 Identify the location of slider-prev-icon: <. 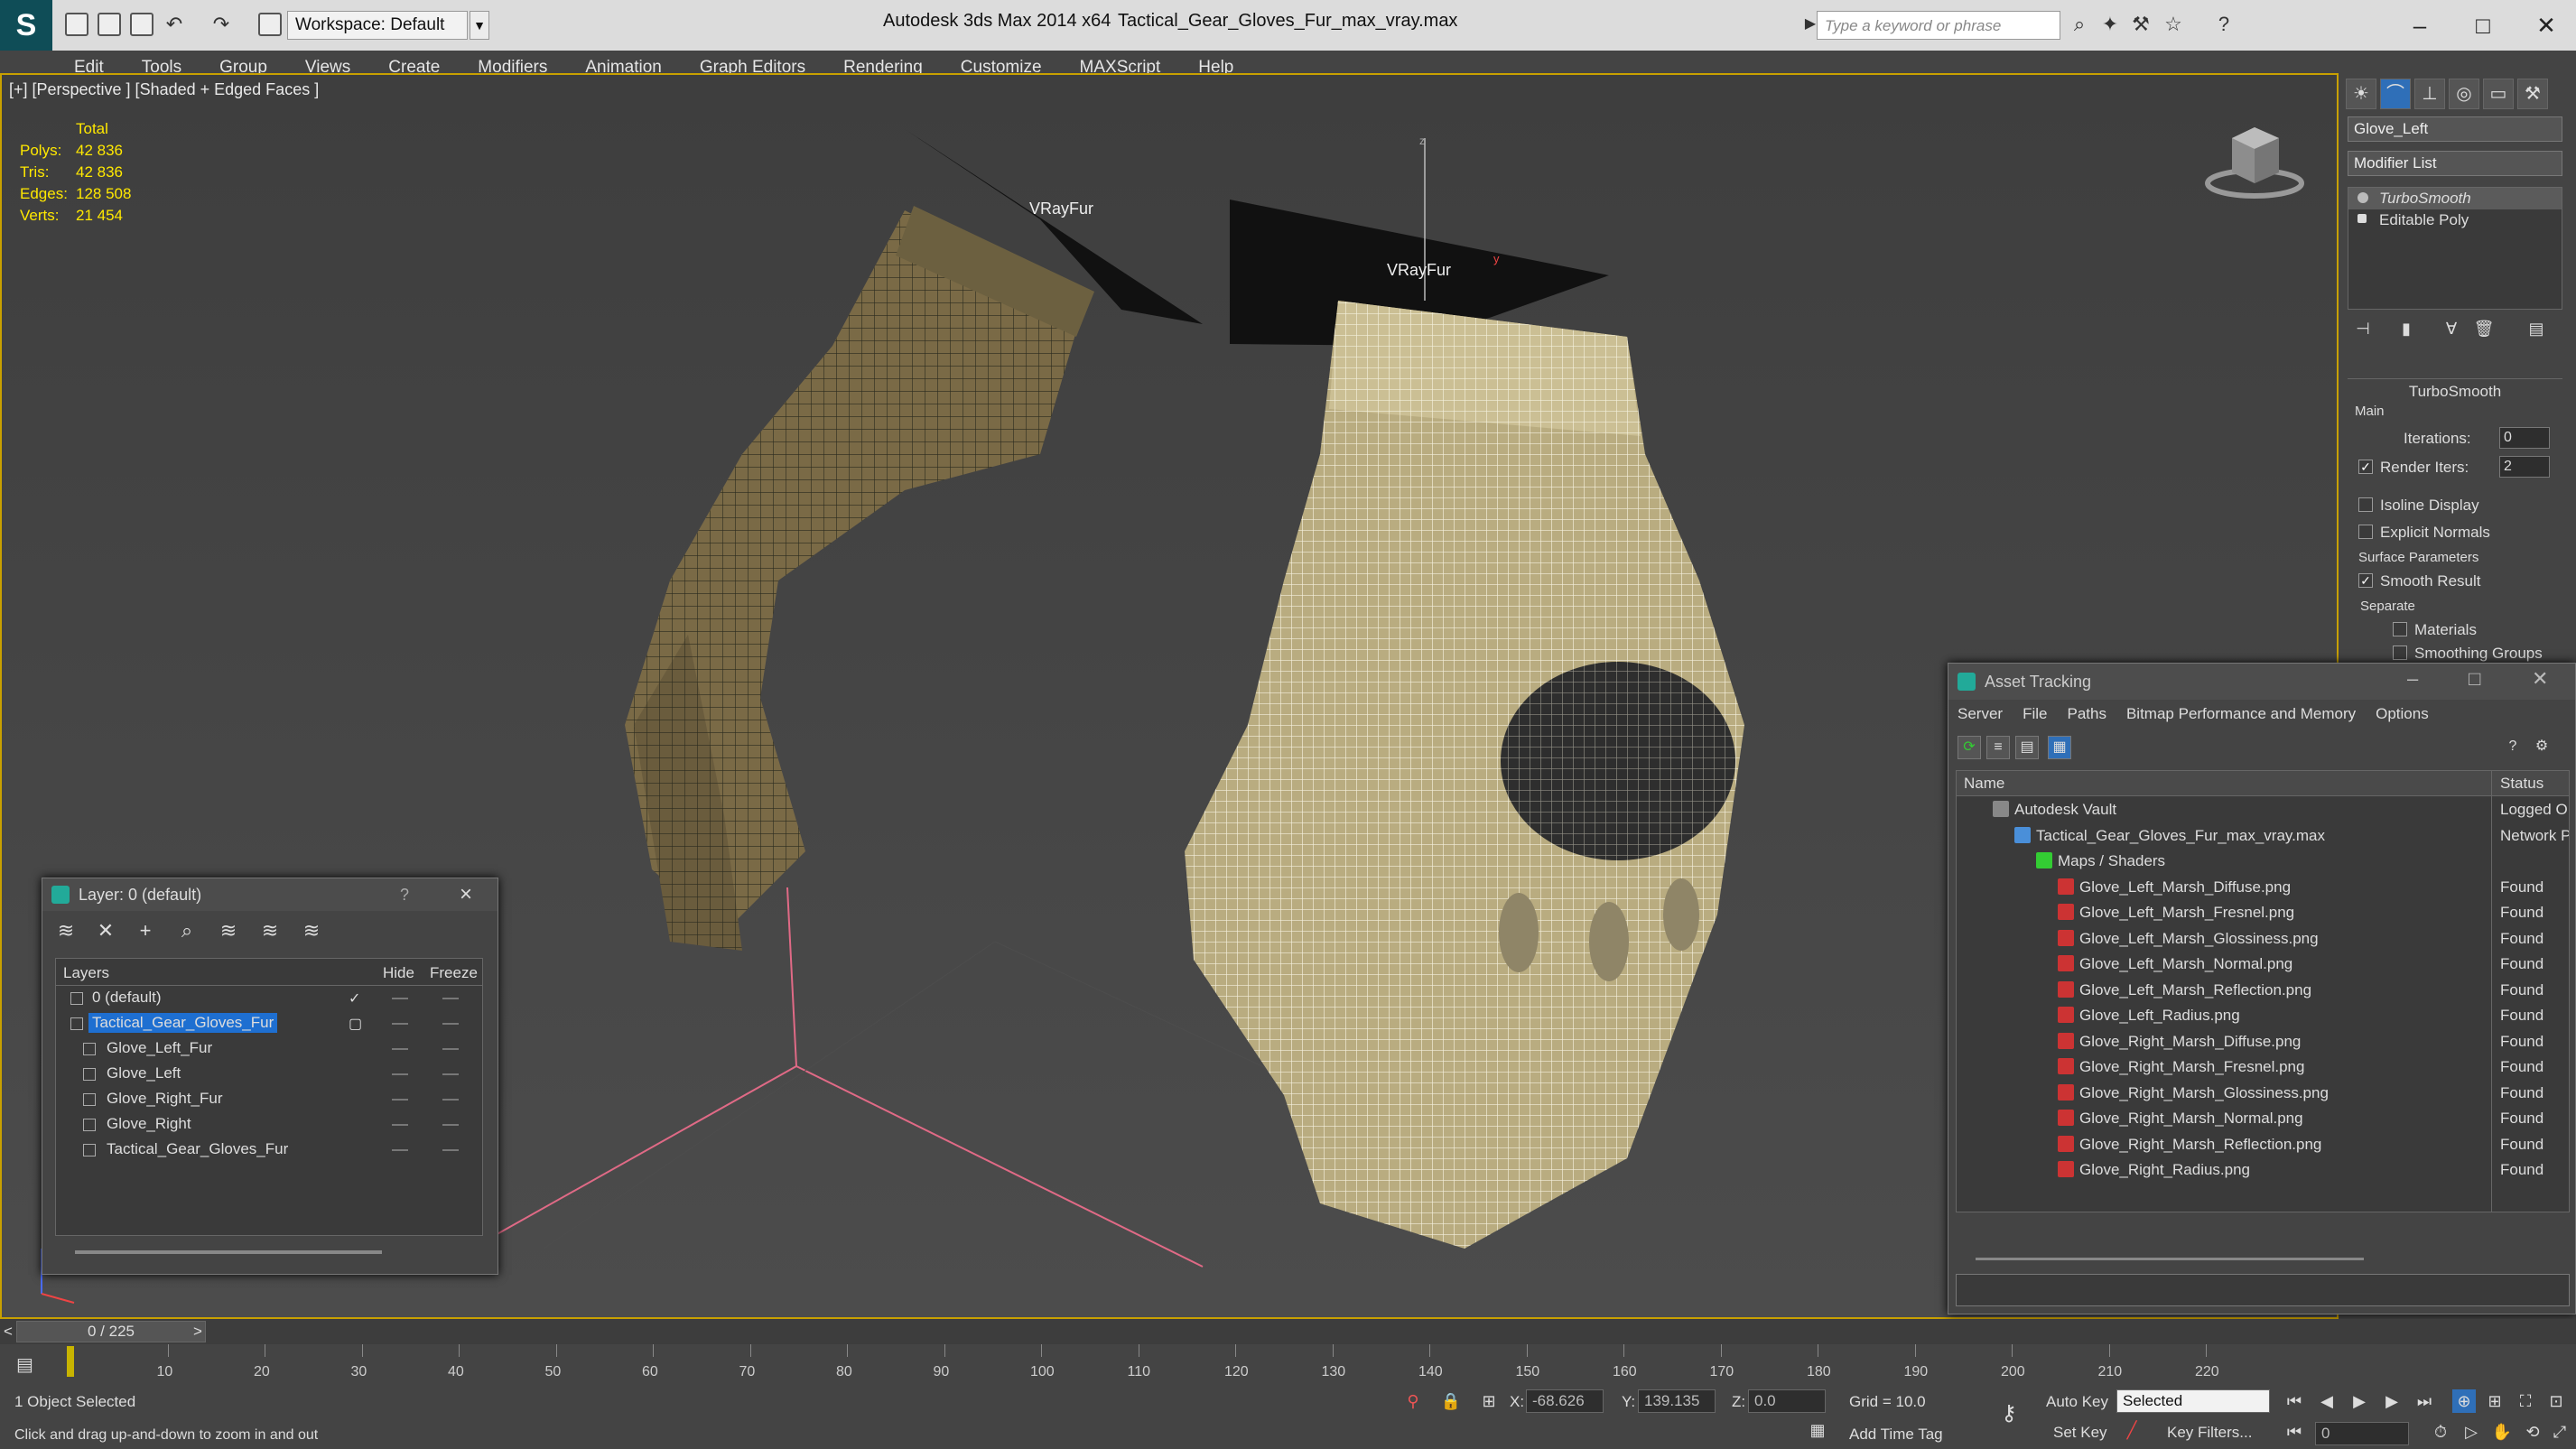
(8, 1332).